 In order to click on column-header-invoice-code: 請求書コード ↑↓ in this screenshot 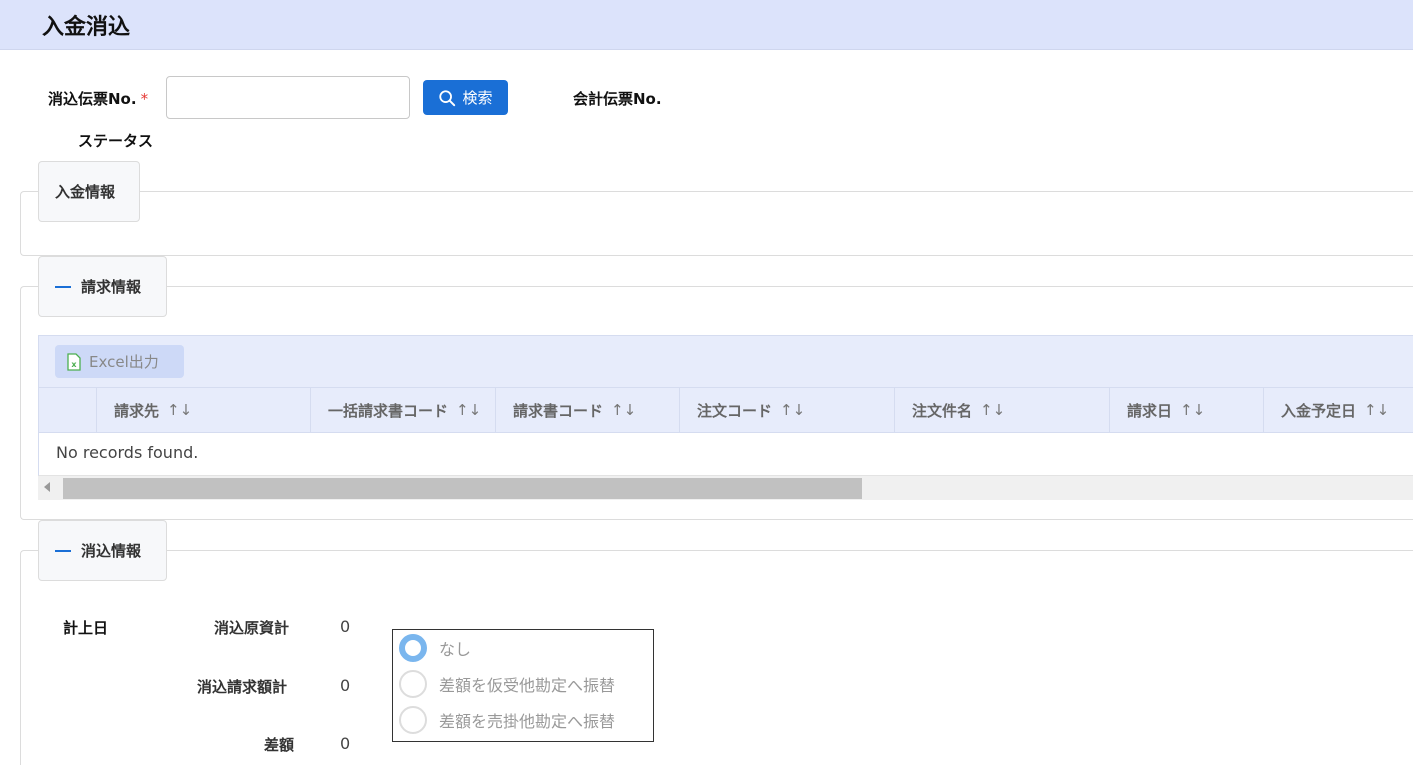, I will do `click(587, 410)`.